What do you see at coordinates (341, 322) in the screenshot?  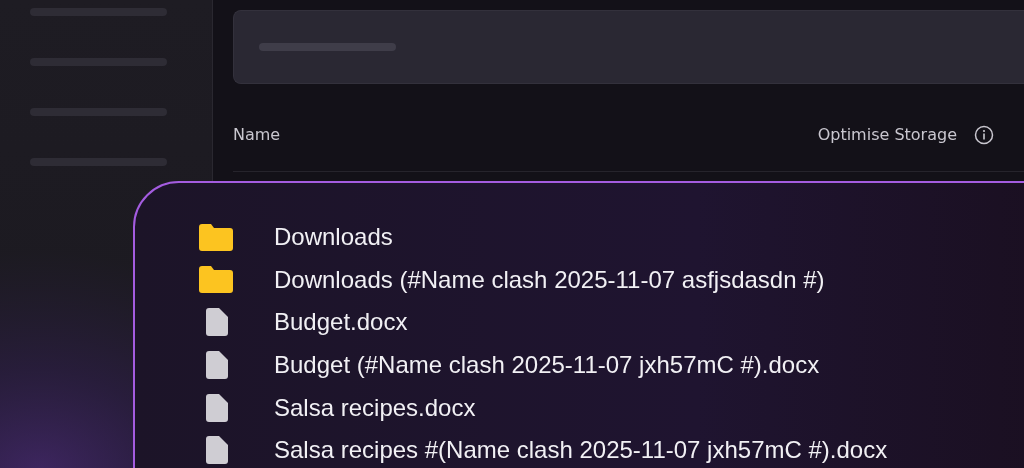 I see `file-name: Budget.docx` at bounding box center [341, 322].